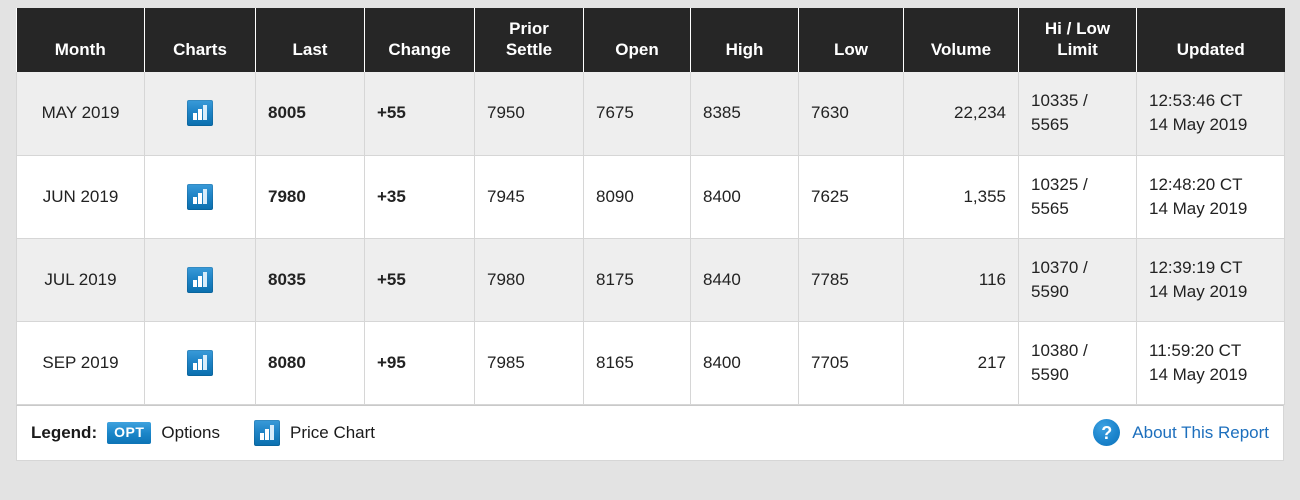 The height and width of the screenshot is (500, 1300). What do you see at coordinates (961, 197) in the screenshot?
I see `cell-volume: 1,355` at bounding box center [961, 197].